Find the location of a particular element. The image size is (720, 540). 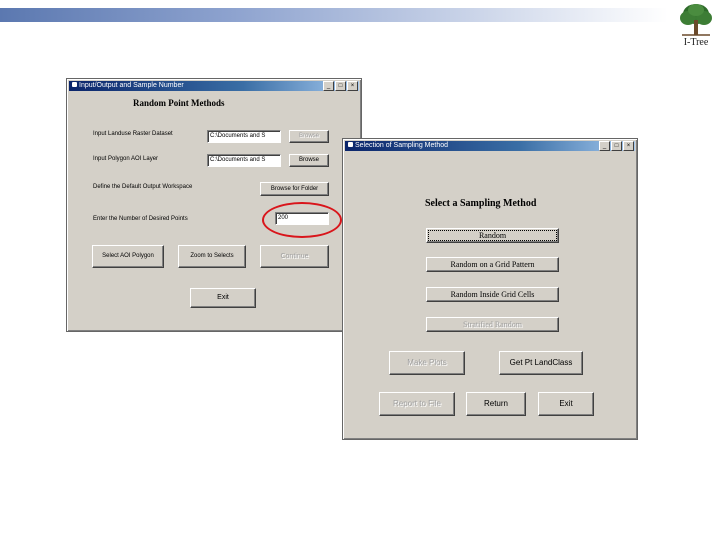

polygon-label: Input Polygon AOI Layer is located at coordinates (126, 159).